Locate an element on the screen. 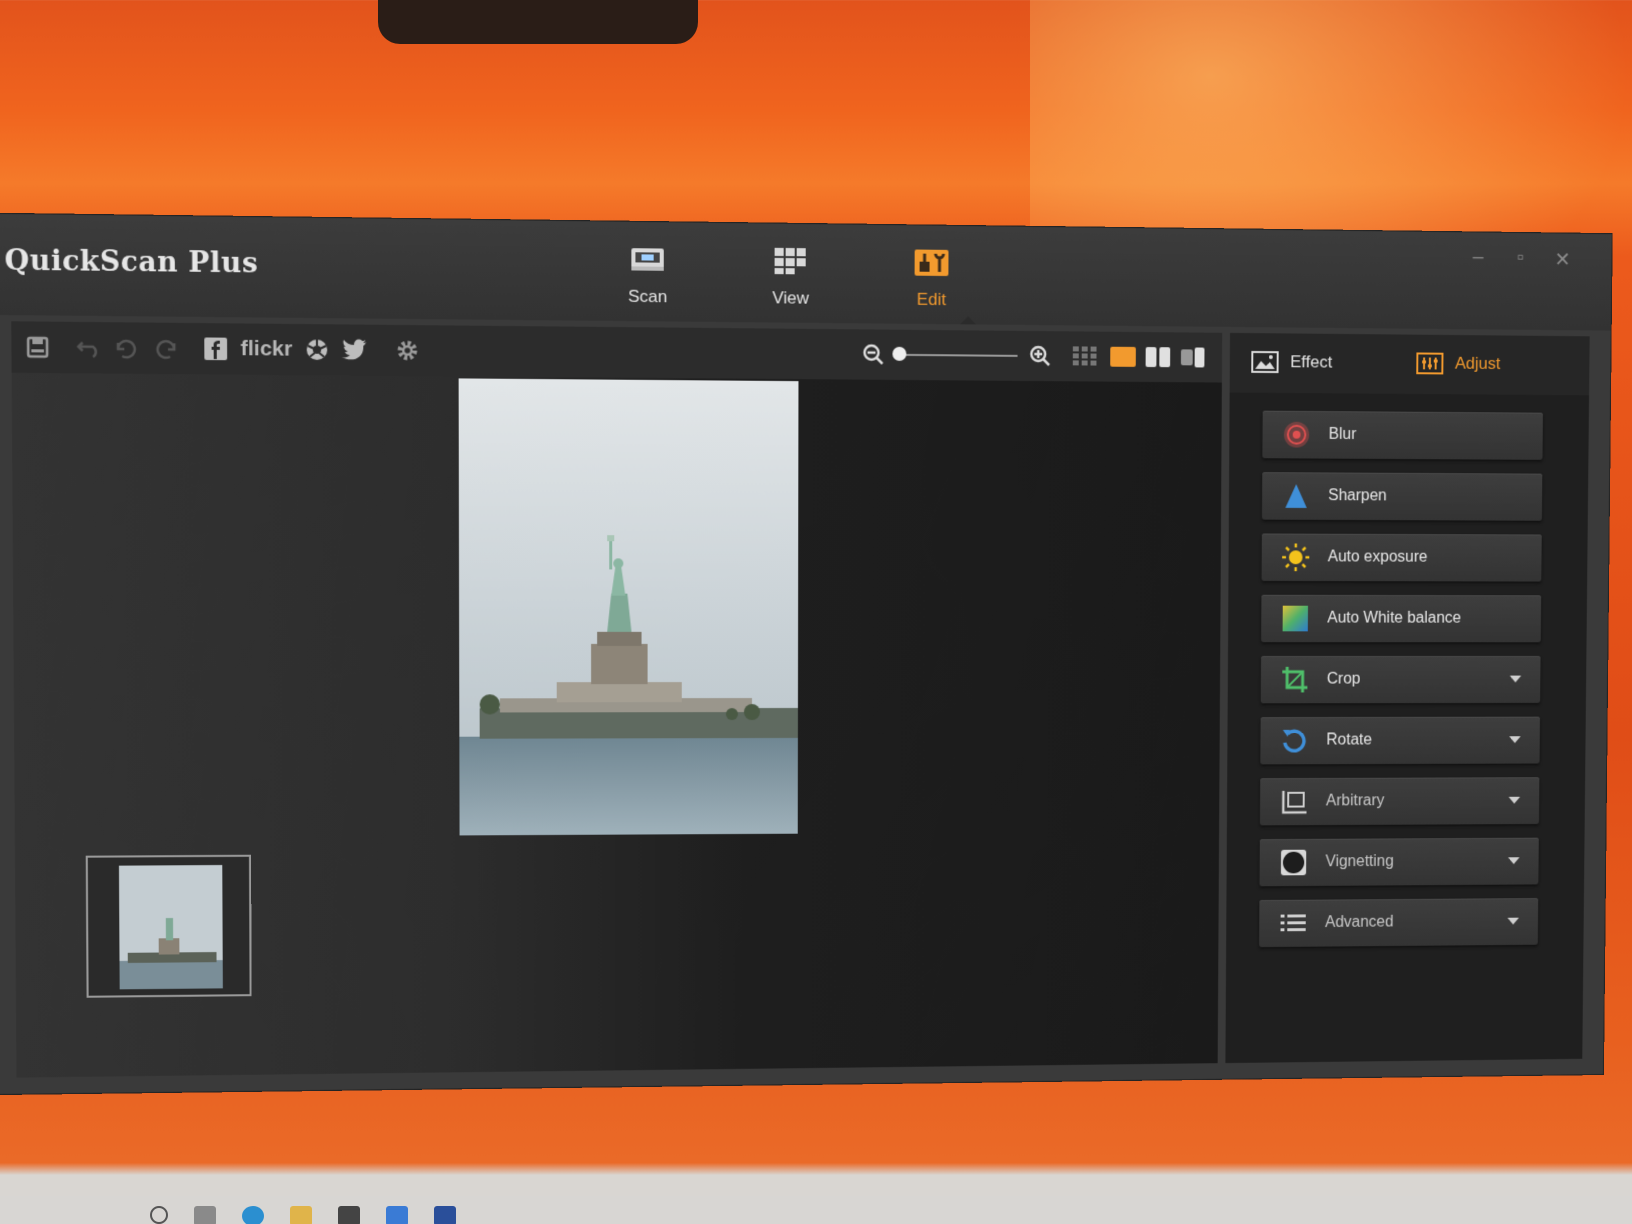 This screenshot has width=1632, height=1224. picasa-icon is located at coordinates (317, 349).